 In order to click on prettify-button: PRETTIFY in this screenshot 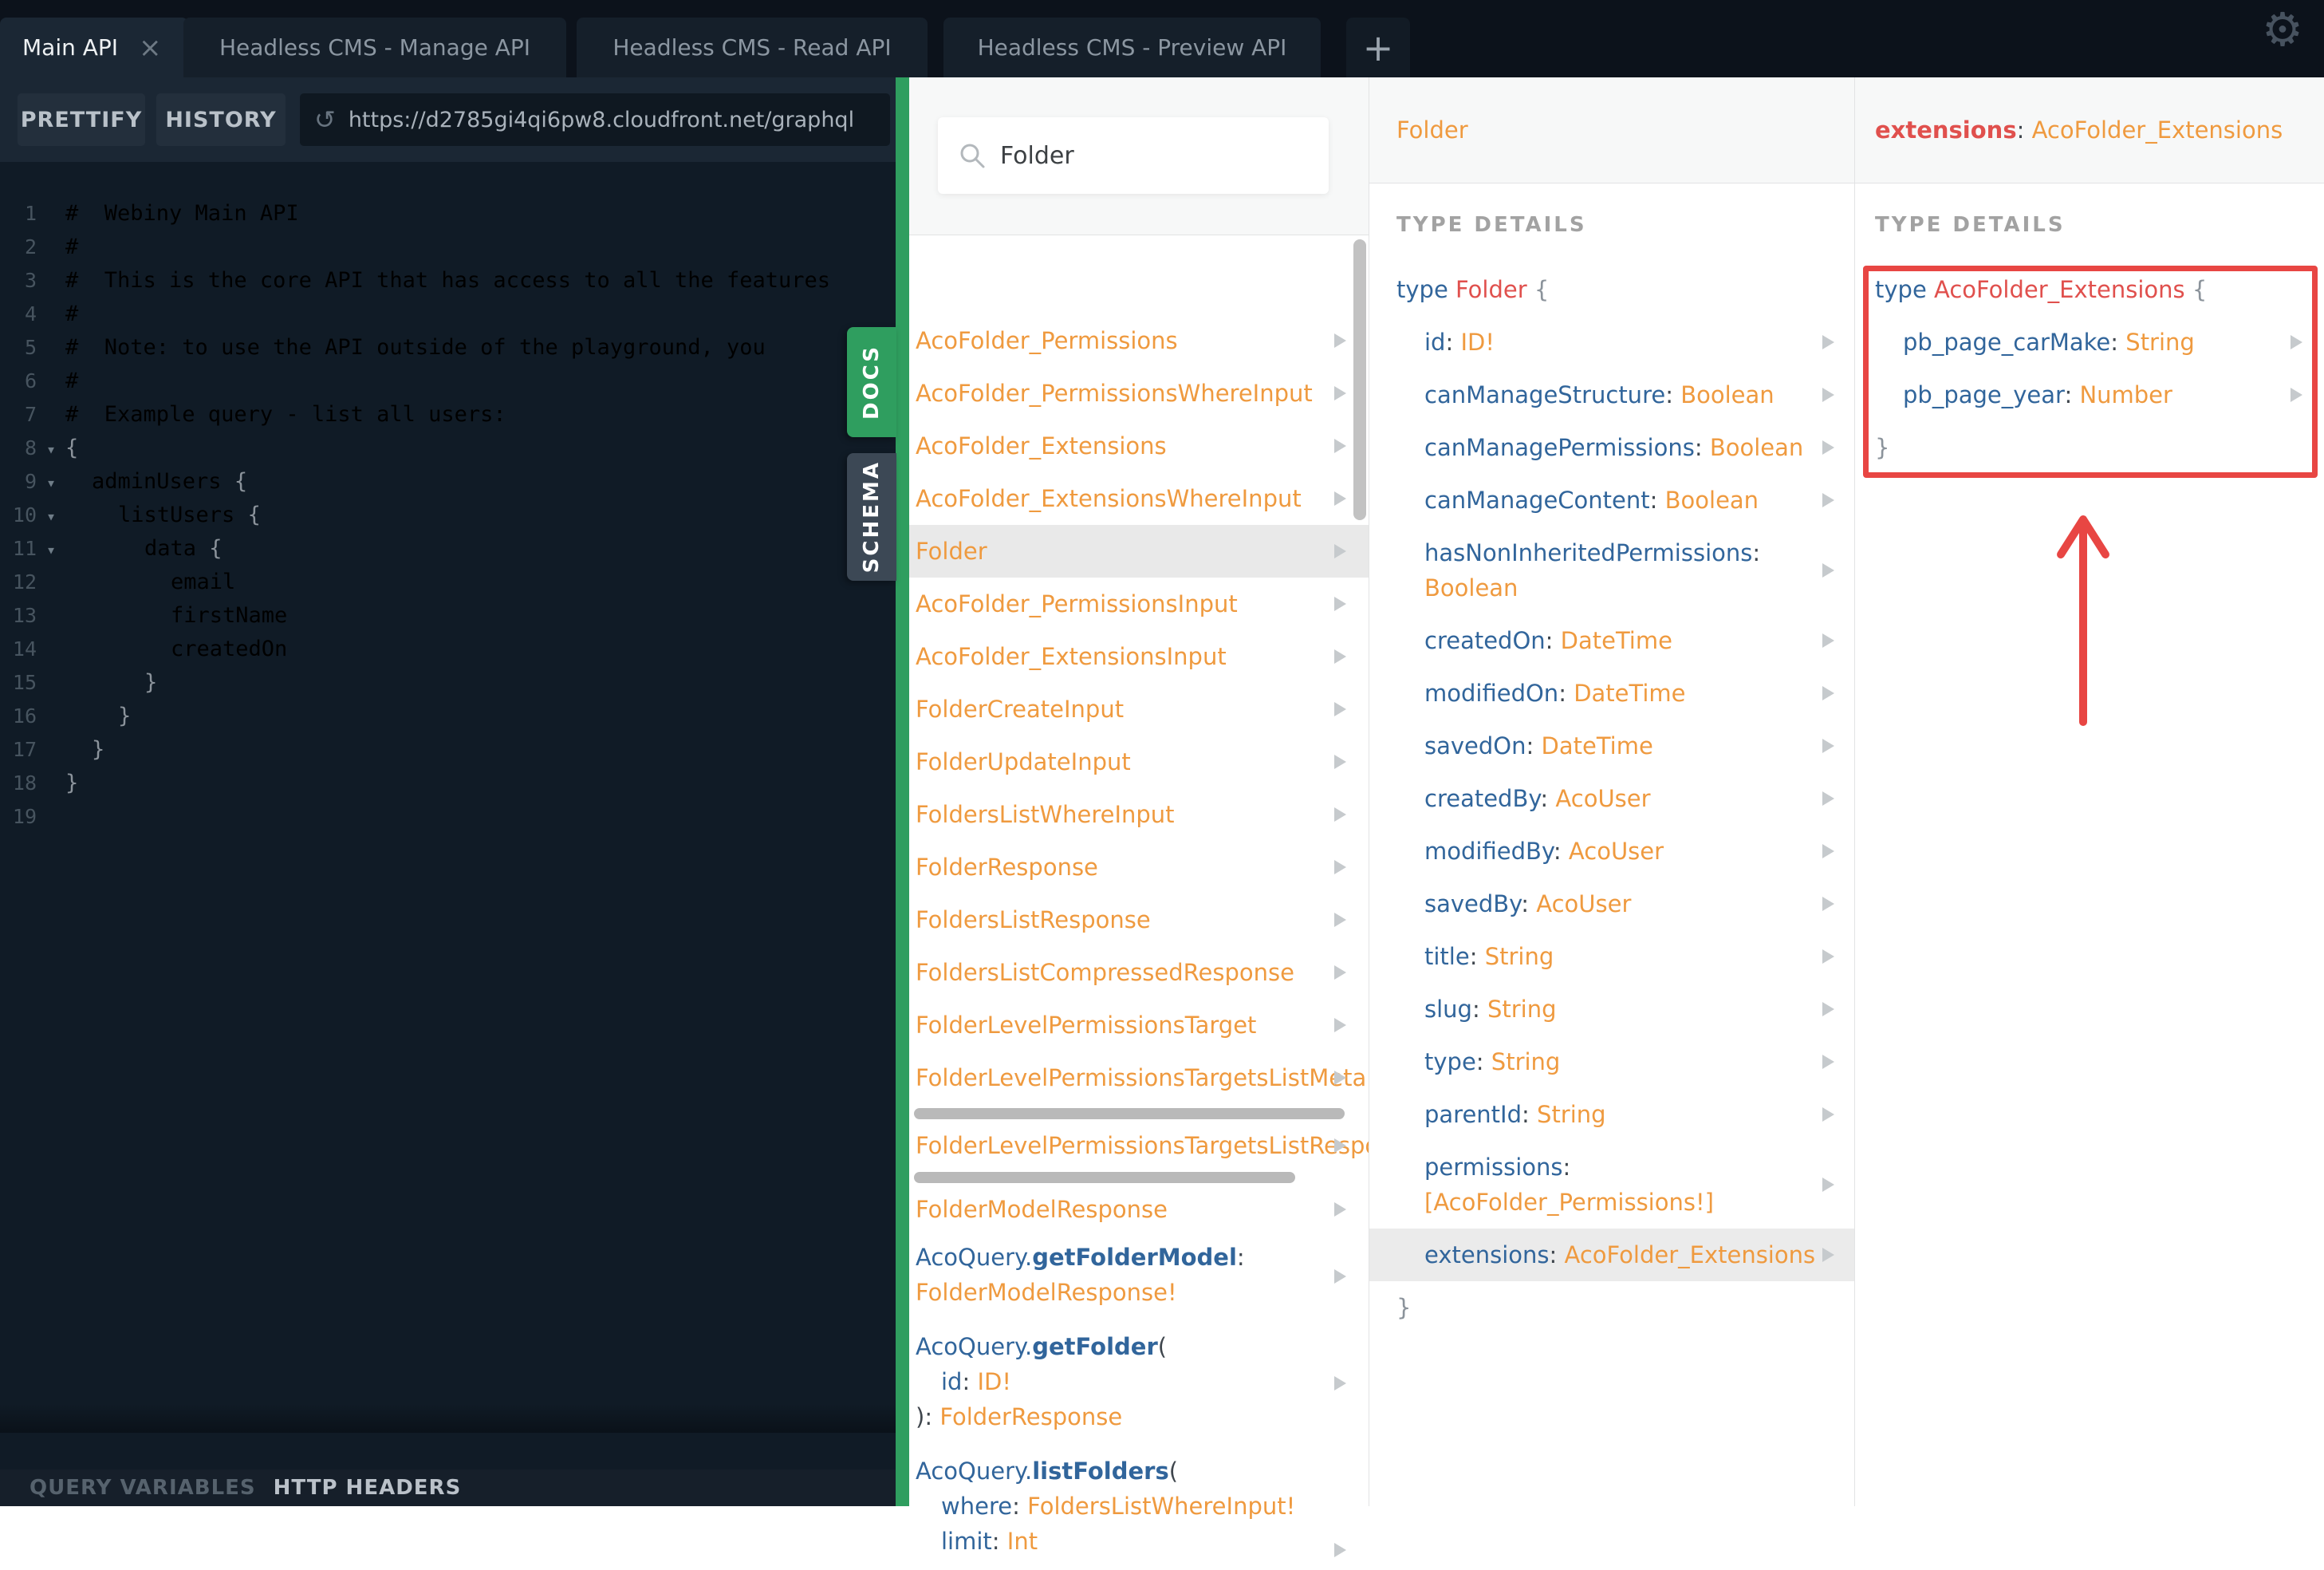, I will do `click(81, 119)`.